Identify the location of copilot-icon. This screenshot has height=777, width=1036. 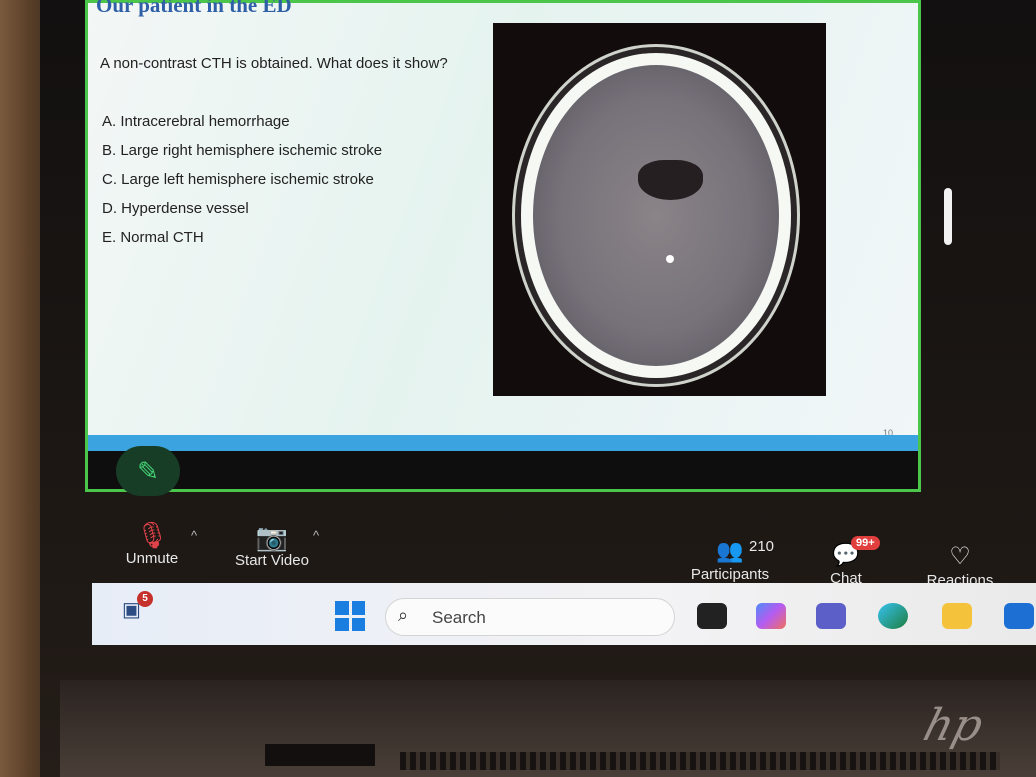
(771, 616).